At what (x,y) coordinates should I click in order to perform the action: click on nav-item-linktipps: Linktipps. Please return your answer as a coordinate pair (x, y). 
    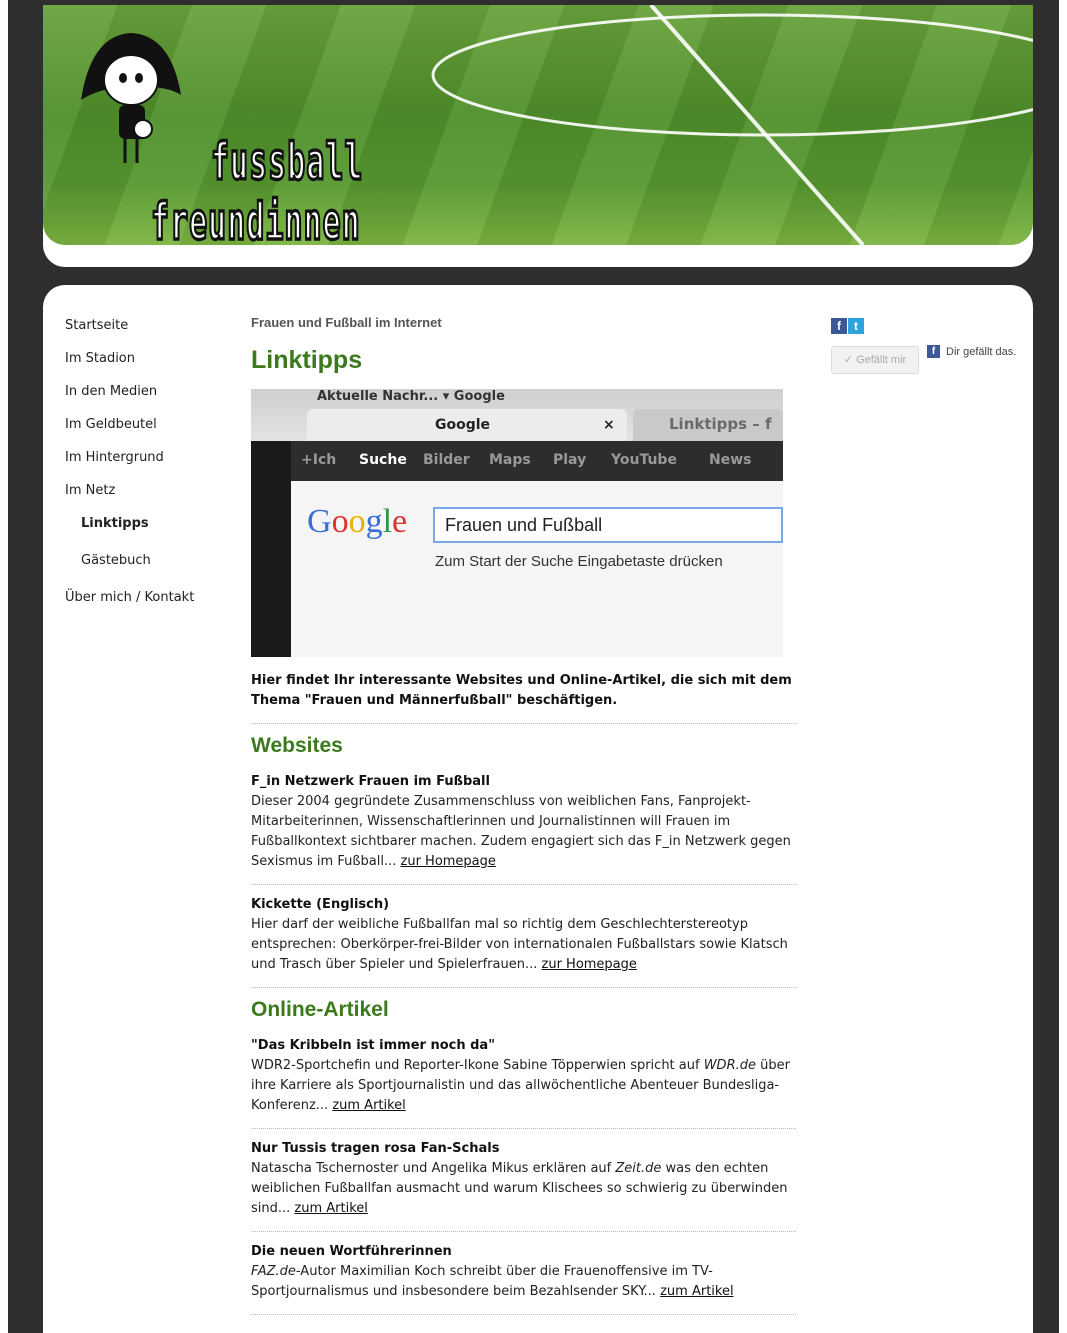
    Looking at the image, I should click on (150, 533).